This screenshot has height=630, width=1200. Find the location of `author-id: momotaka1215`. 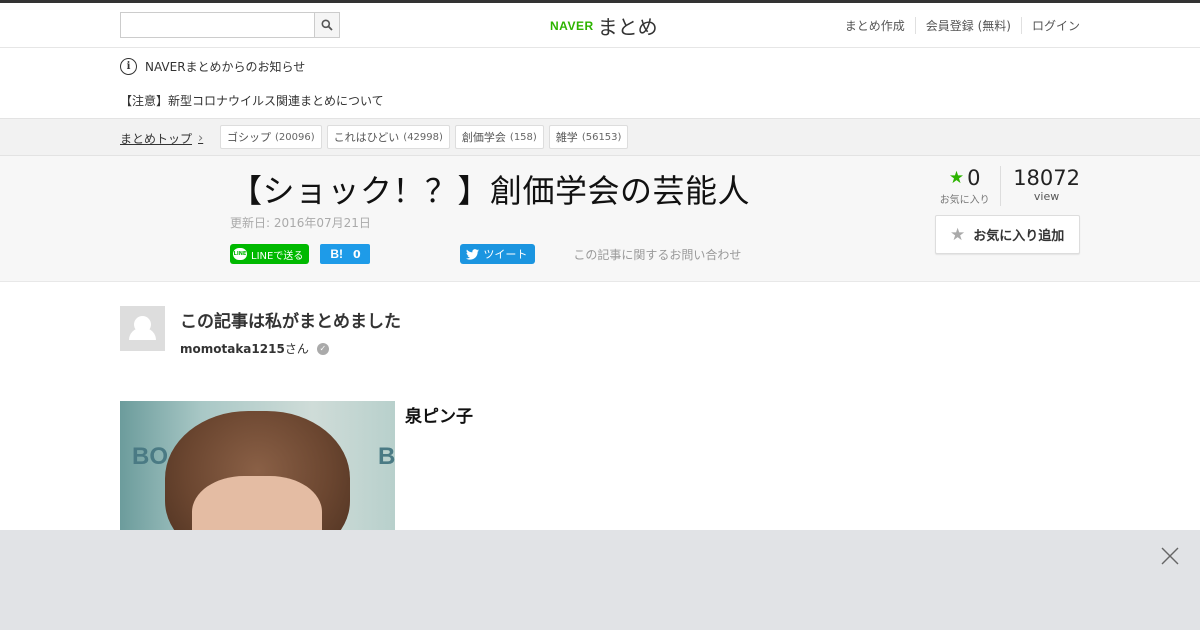

author-id: momotaka1215 is located at coordinates (232, 349).